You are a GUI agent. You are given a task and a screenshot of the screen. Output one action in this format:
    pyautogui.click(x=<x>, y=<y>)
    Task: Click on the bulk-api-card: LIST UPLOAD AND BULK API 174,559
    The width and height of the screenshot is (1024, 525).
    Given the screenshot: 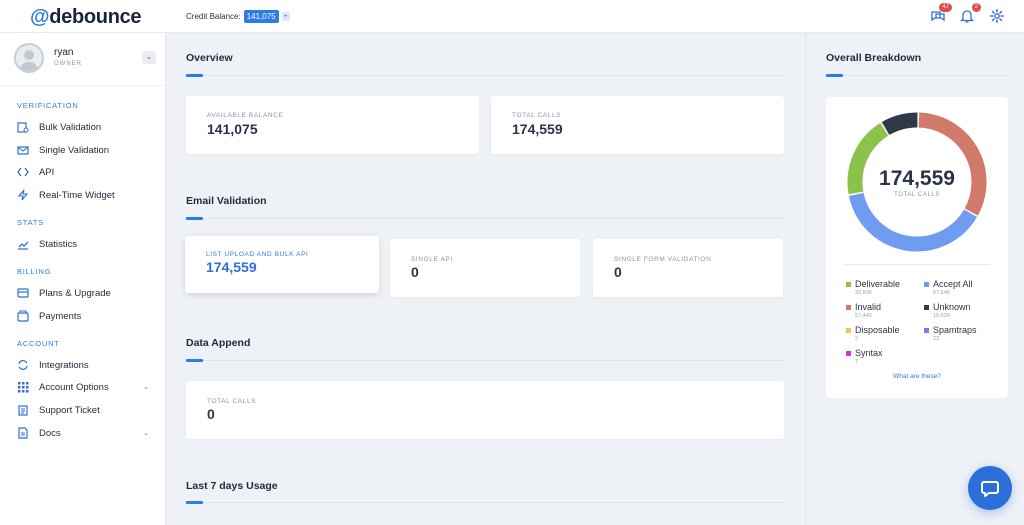 What is the action you would take?
    pyautogui.click(x=282, y=264)
    